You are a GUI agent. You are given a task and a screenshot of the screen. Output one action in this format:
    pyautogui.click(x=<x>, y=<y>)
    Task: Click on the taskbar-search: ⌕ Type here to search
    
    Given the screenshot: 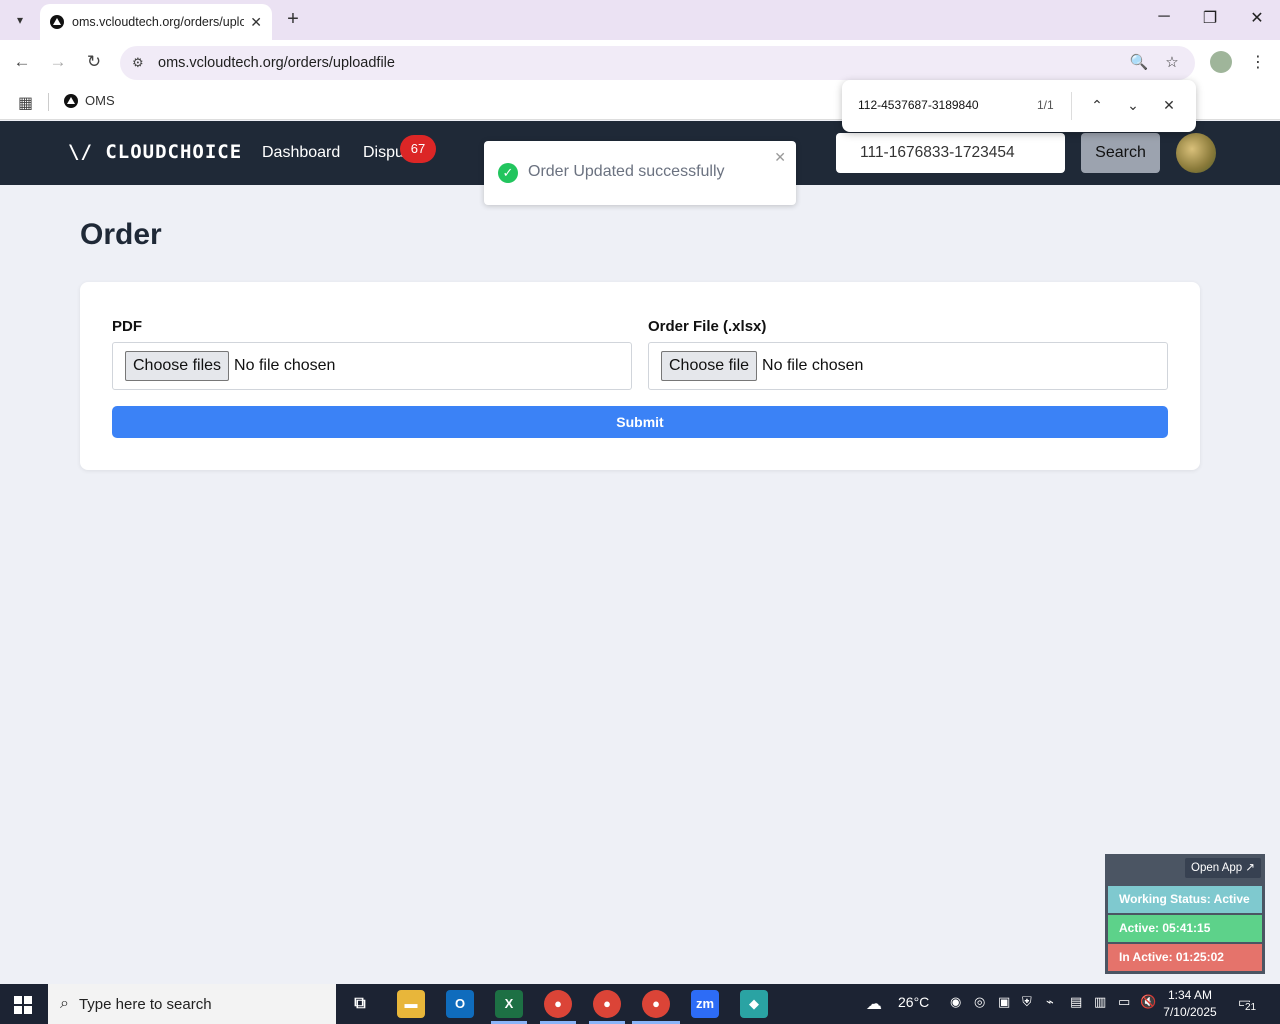 What is the action you would take?
    pyautogui.click(x=192, y=1004)
    